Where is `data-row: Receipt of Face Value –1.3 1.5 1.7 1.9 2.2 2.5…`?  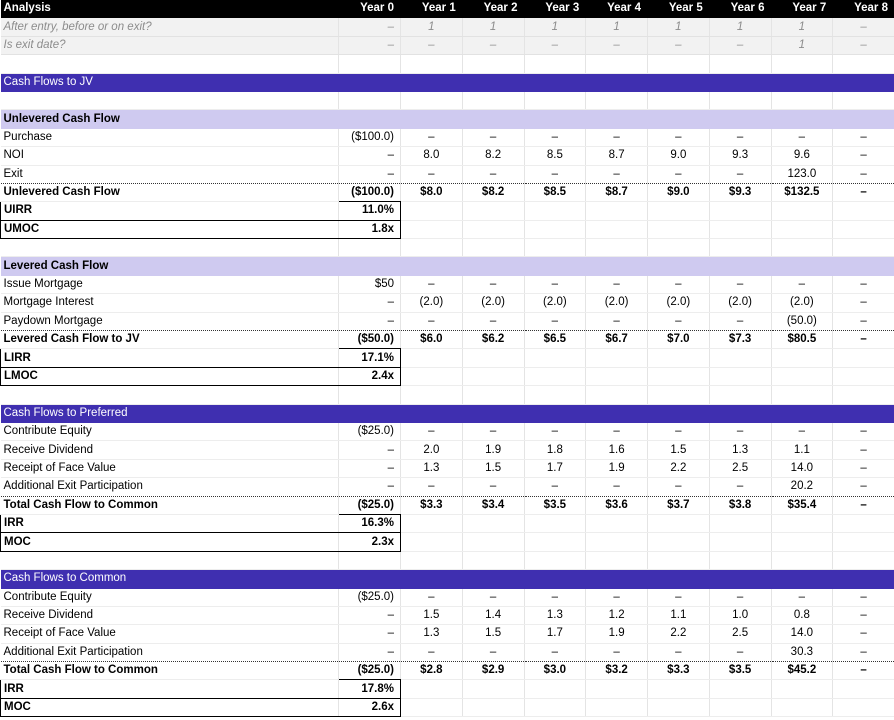 data-row: Receipt of Face Value –1.3 1.5 1.7 1.9 2.2 2.5… is located at coordinates (447, 469).